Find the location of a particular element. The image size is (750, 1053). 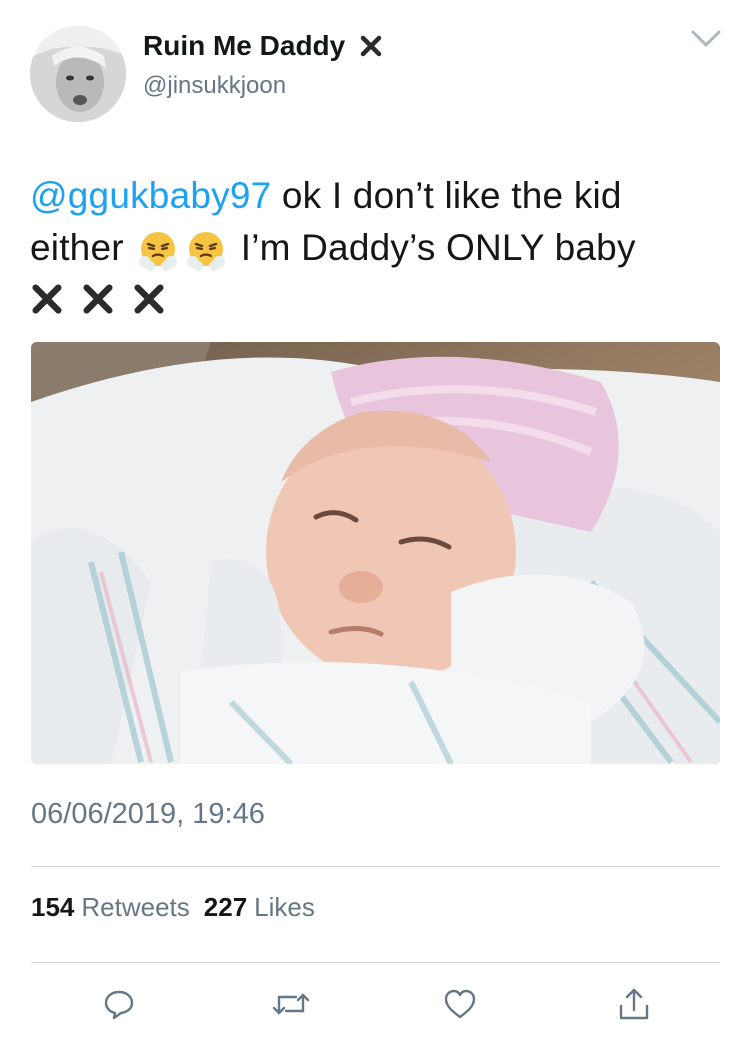

tweet-stats: 154 Retweets 227 Likes is located at coordinates (173, 907).